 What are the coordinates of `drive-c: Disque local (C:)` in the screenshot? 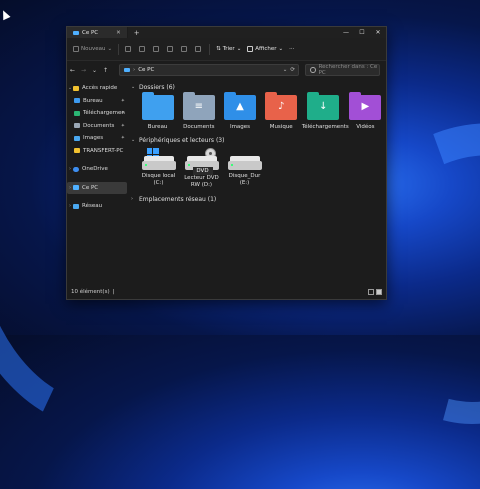 It's located at (158, 168).